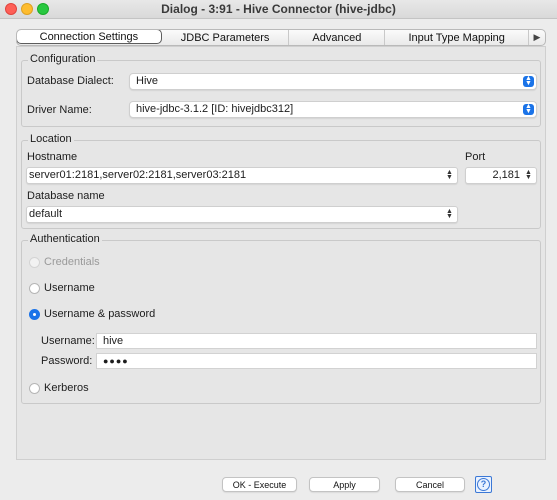  What do you see at coordinates (259, 484) in the screenshot?
I see `ok-execute-button: OK - Execute` at bounding box center [259, 484].